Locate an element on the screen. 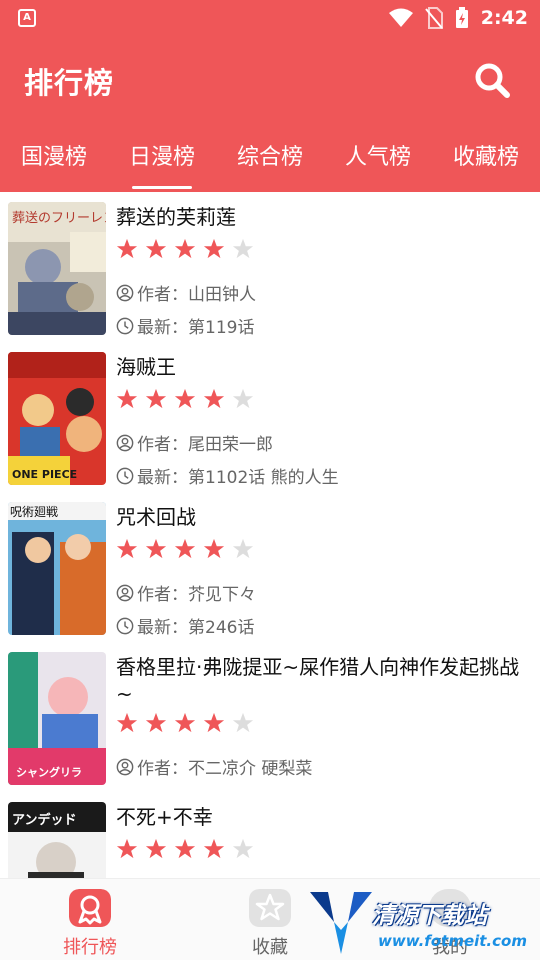 This screenshot has height=960, width=540. author-row: 作者： 山田钟人 is located at coordinates (186, 292).